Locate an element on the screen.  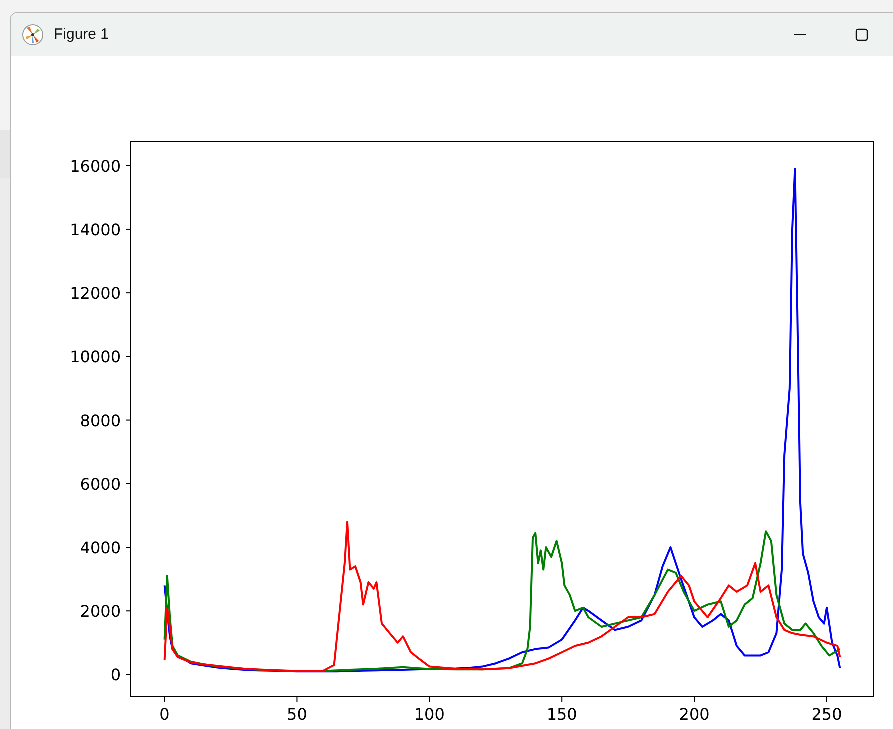
y-tick-label: 4000 is located at coordinates (100, 548).